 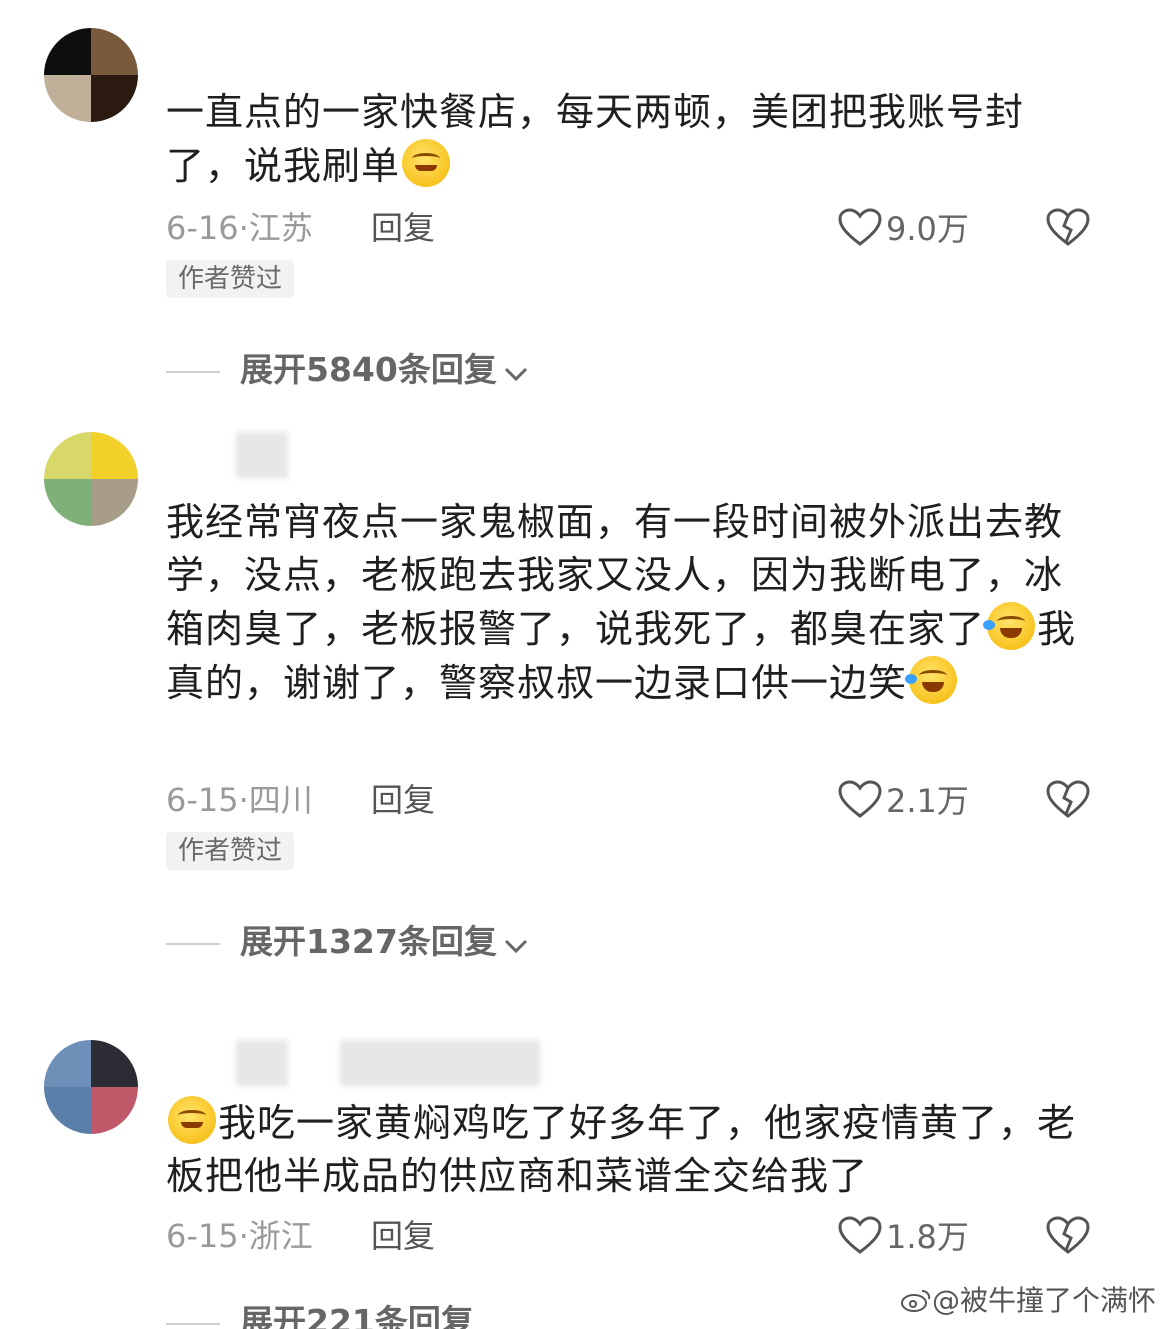 I want to click on expand-replies-label: 展开221条回复, so click(x=357, y=1315).